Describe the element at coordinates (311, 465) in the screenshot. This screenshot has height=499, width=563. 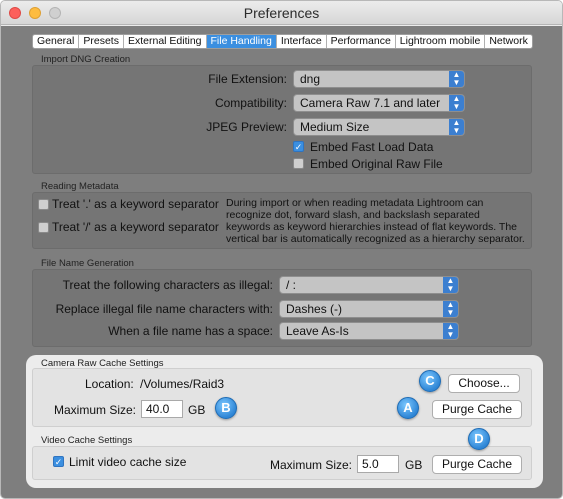
I see `video-cache-max-size-label: Maximum Size:` at that location.